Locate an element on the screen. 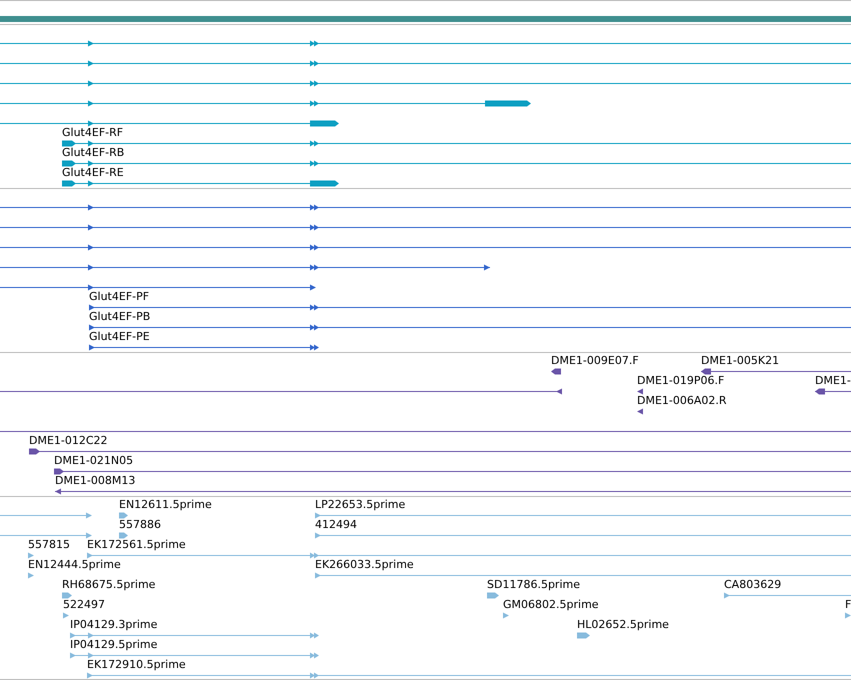  est-label: 557886 is located at coordinates (140, 524).